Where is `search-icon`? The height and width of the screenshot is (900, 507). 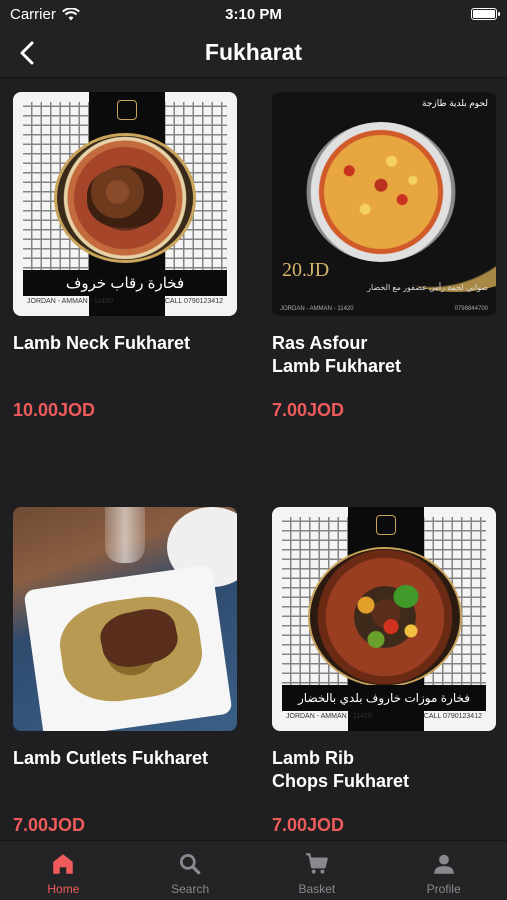 search-icon is located at coordinates (190, 864).